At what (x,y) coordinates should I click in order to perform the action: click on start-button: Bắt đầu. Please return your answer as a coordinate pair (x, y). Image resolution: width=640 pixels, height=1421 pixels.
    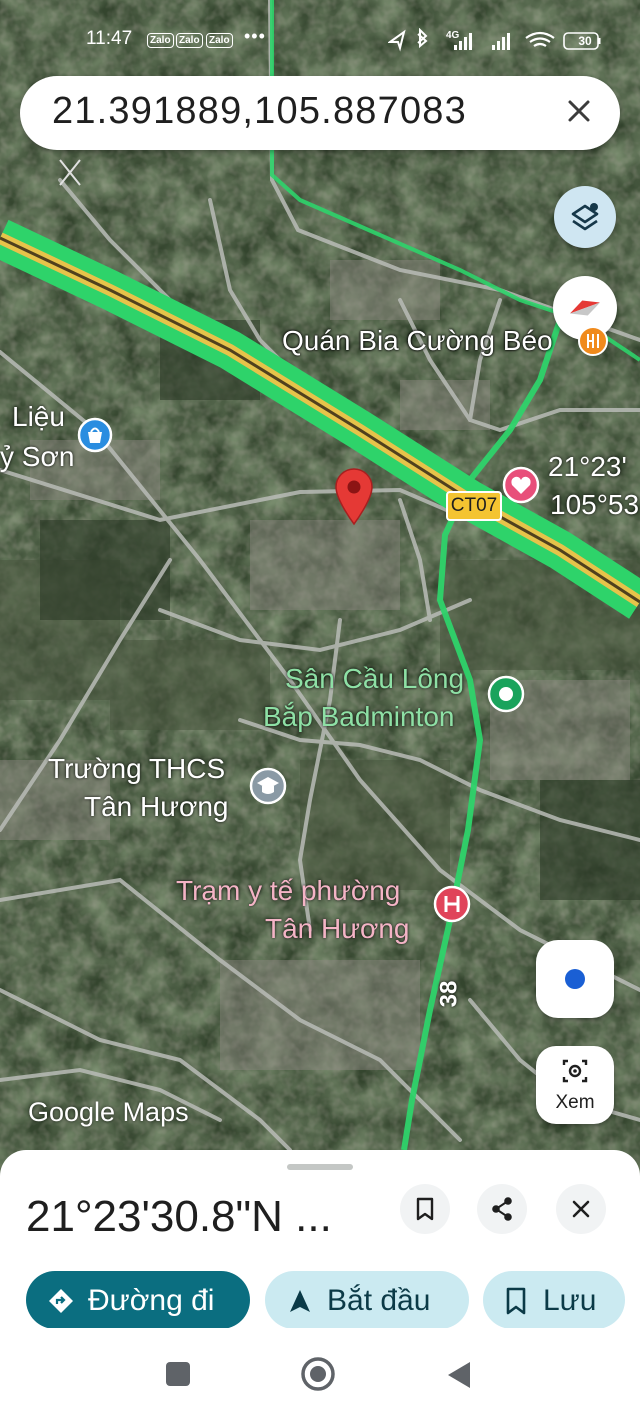
    Looking at the image, I should click on (367, 1300).